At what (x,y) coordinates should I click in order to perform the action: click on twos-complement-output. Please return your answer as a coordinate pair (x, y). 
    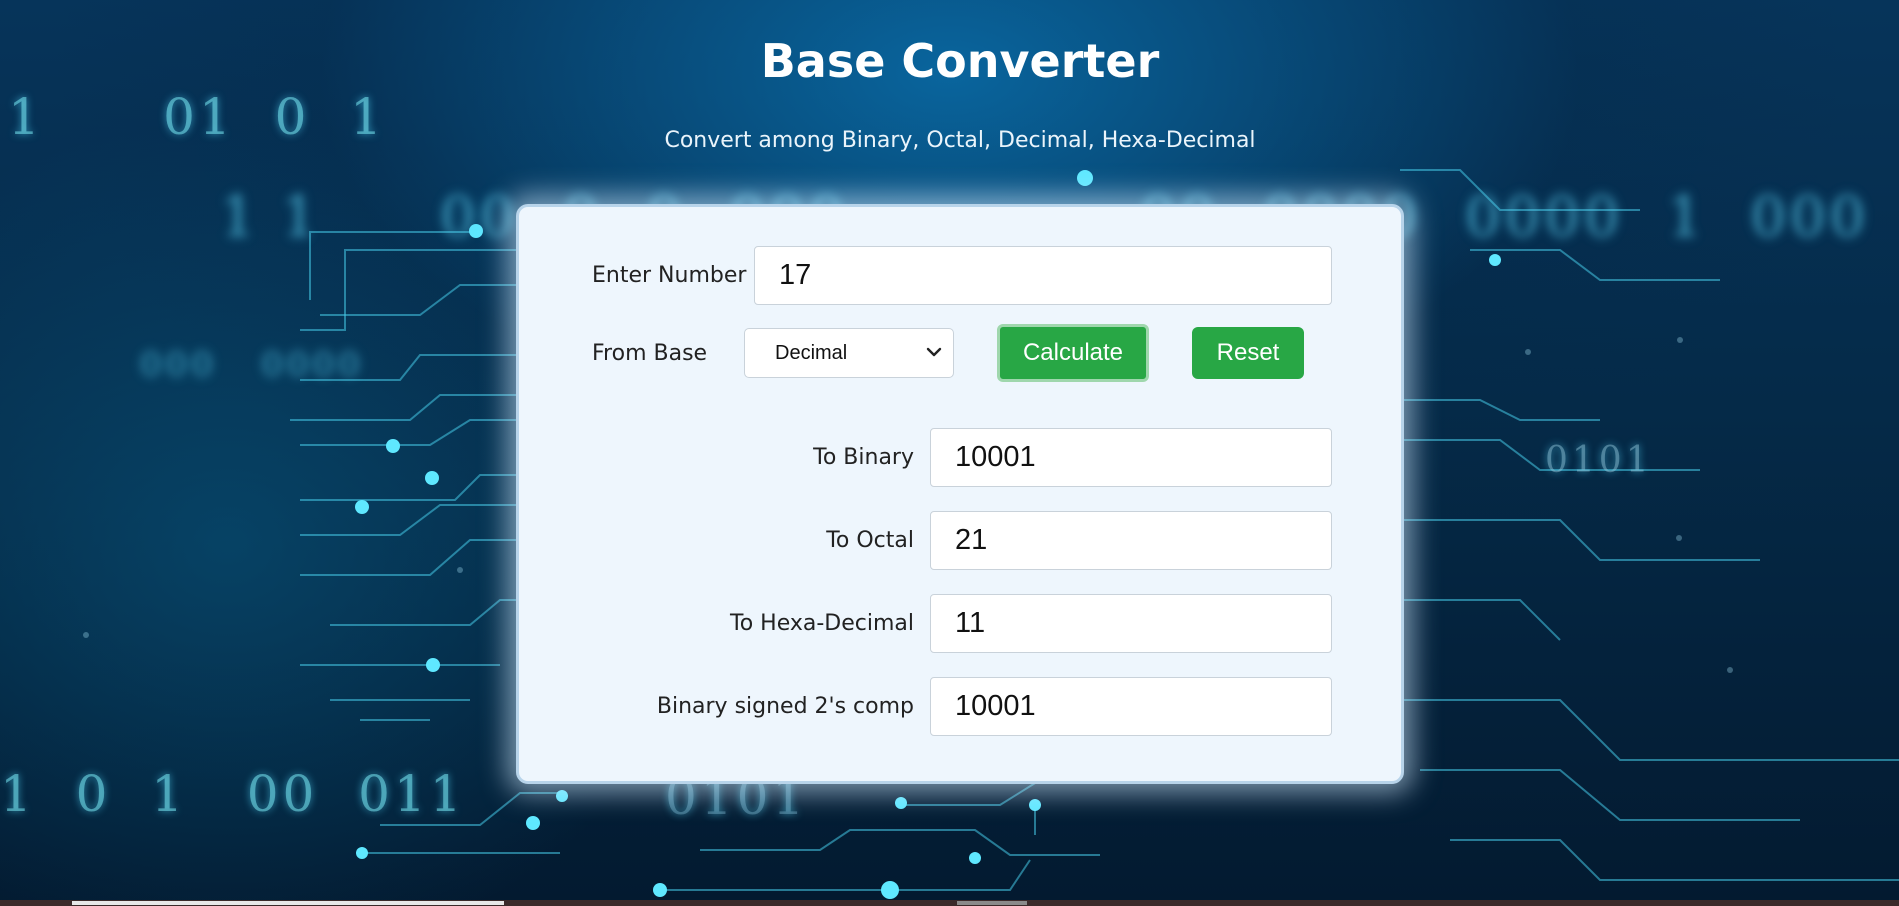
    Looking at the image, I should click on (1131, 706).